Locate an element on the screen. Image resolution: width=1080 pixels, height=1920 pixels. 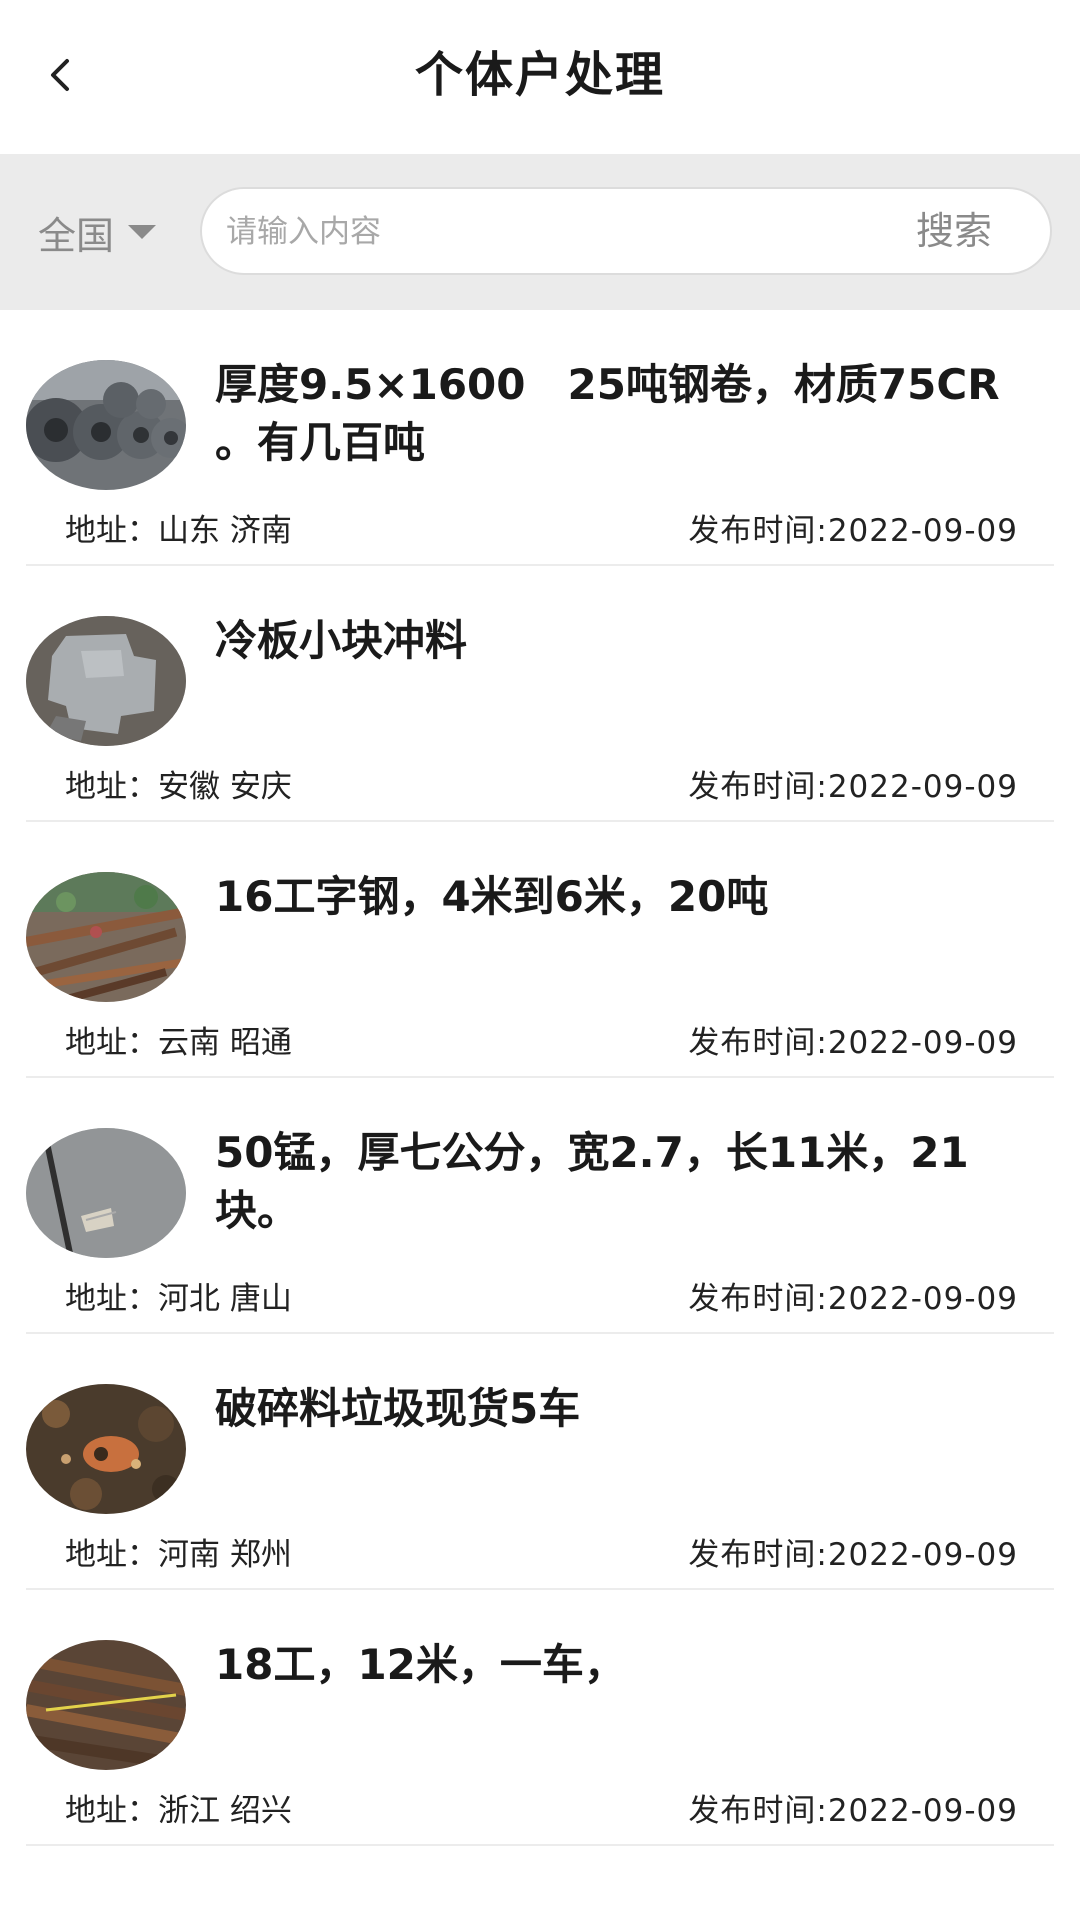
search-box: 搜索 is located at coordinates (626, 231).